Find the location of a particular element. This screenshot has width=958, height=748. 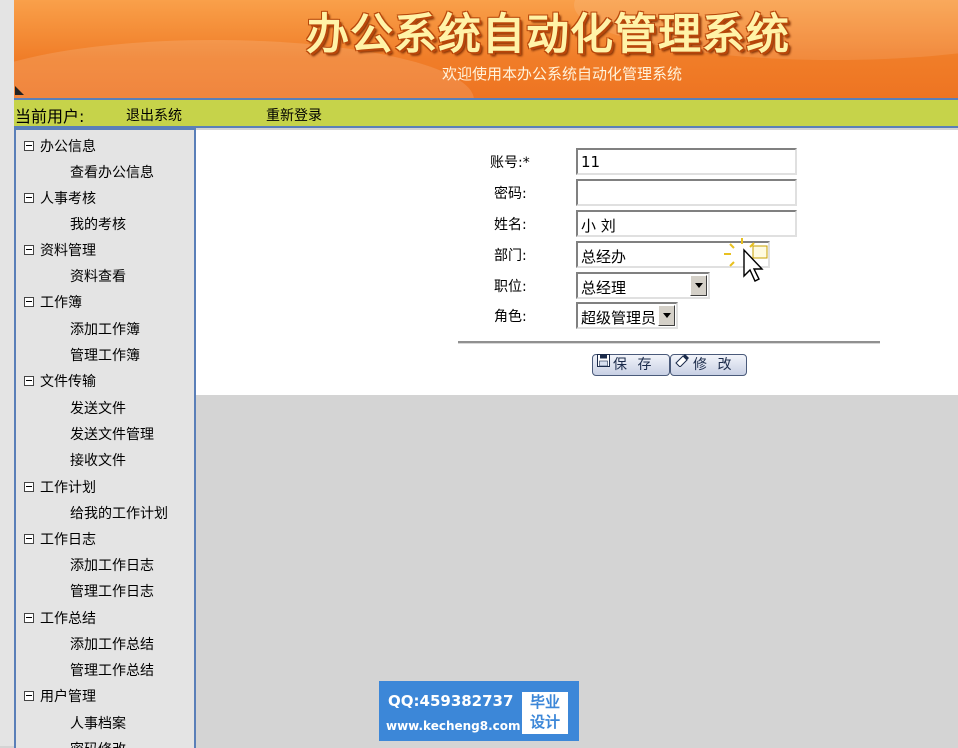

logout-link: 退出系统 is located at coordinates (154, 115).